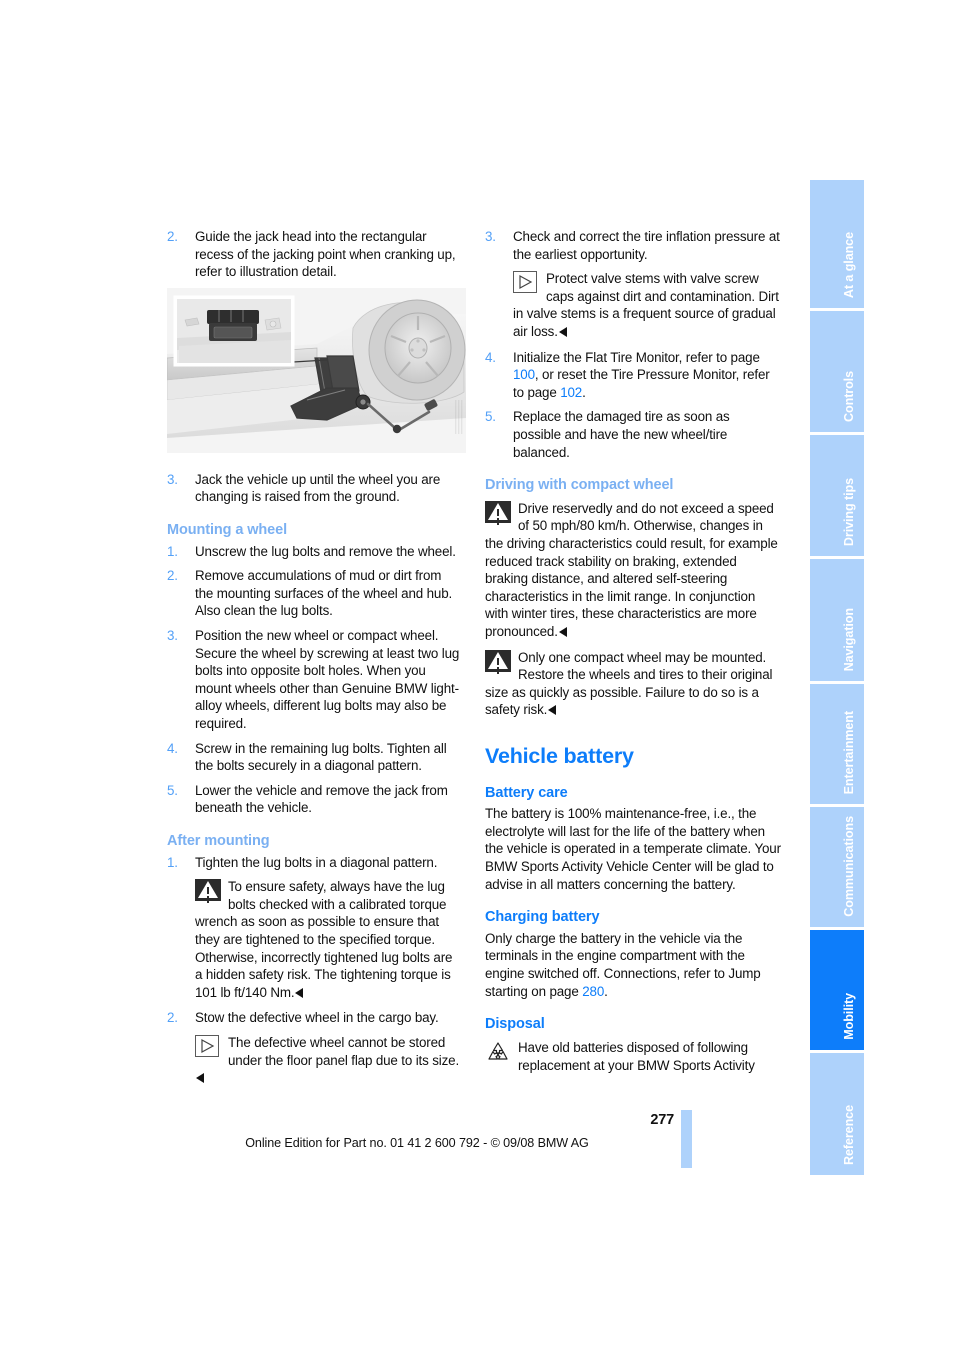  Describe the element at coordinates (849, 752) in the screenshot. I see `sidebar-item-label: Entertainment` at that location.